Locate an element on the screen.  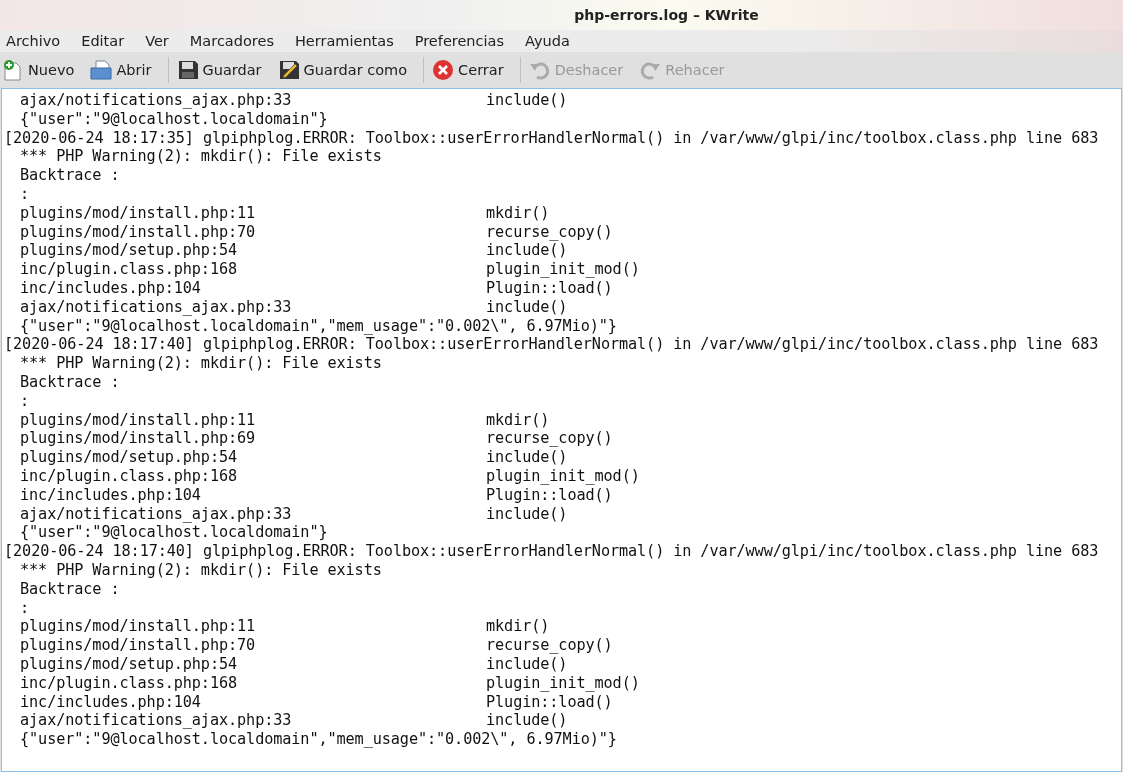
menu-item: Herramientas is located at coordinates (344, 41).